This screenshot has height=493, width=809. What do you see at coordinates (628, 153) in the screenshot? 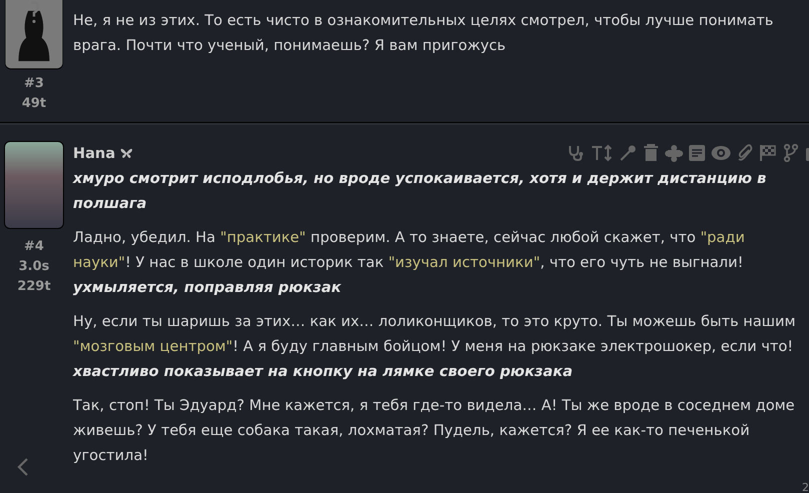
I see `brush-icon` at bounding box center [628, 153].